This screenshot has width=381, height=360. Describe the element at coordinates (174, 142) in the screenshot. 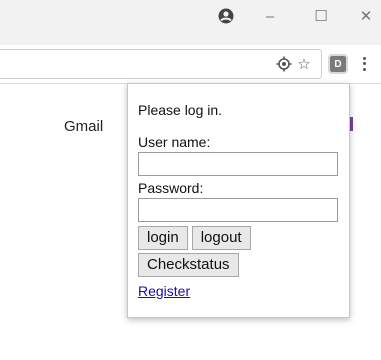

I see `username-label: User name:` at that location.